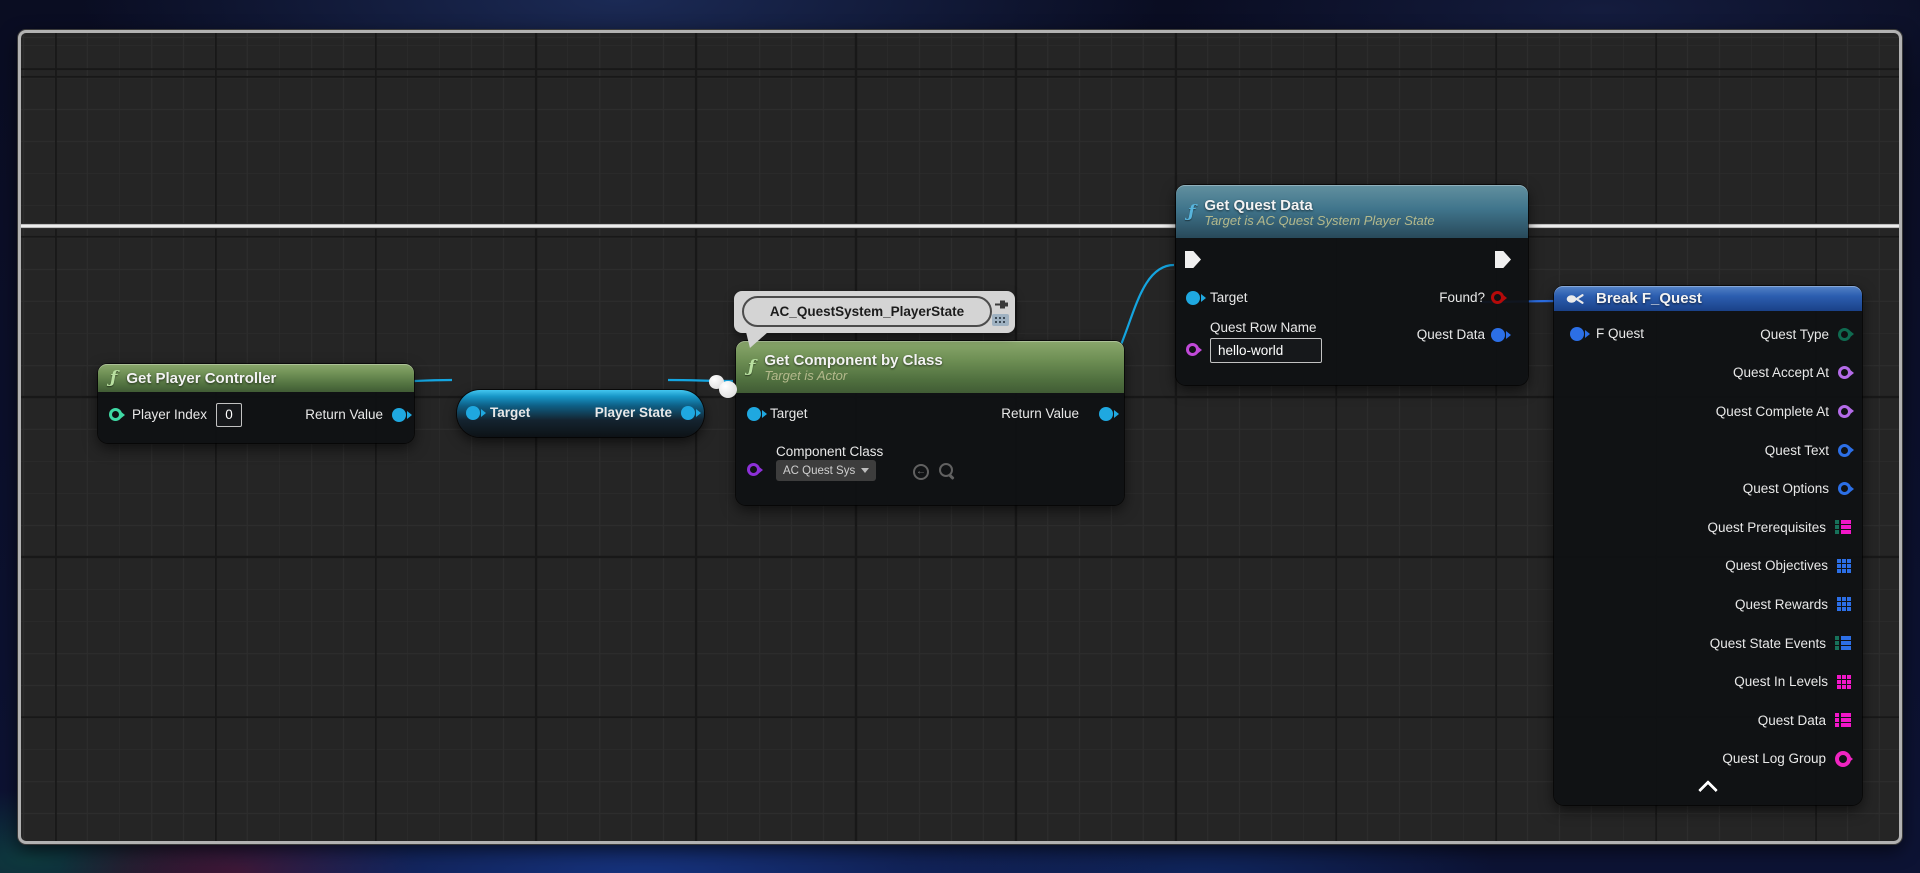 The image size is (1920, 873). Describe the element at coordinates (1776, 566) in the screenshot. I see `output-label: Quest Objectives` at that location.